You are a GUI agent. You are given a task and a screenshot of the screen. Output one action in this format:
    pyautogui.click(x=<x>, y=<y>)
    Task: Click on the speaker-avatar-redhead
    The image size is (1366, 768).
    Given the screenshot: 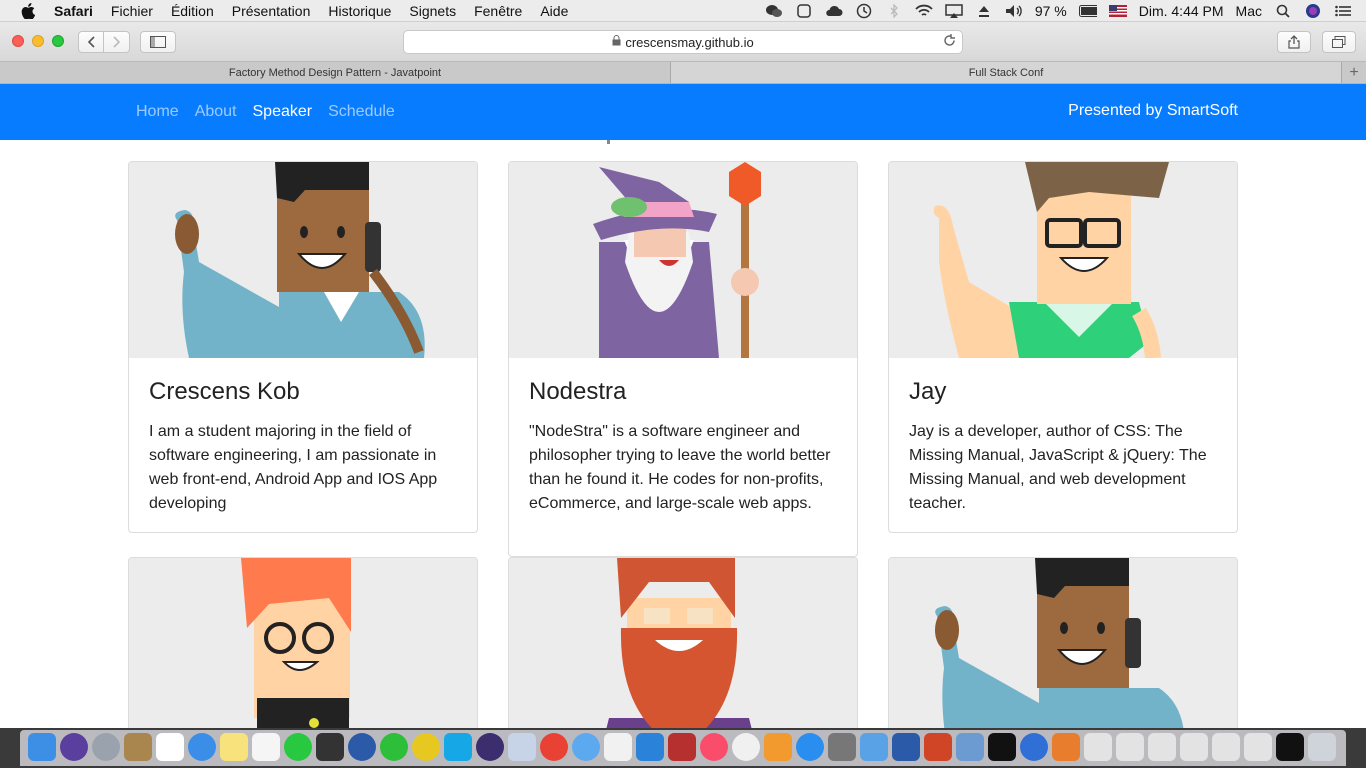 What is the action you would take?
    pyautogui.click(x=303, y=643)
    